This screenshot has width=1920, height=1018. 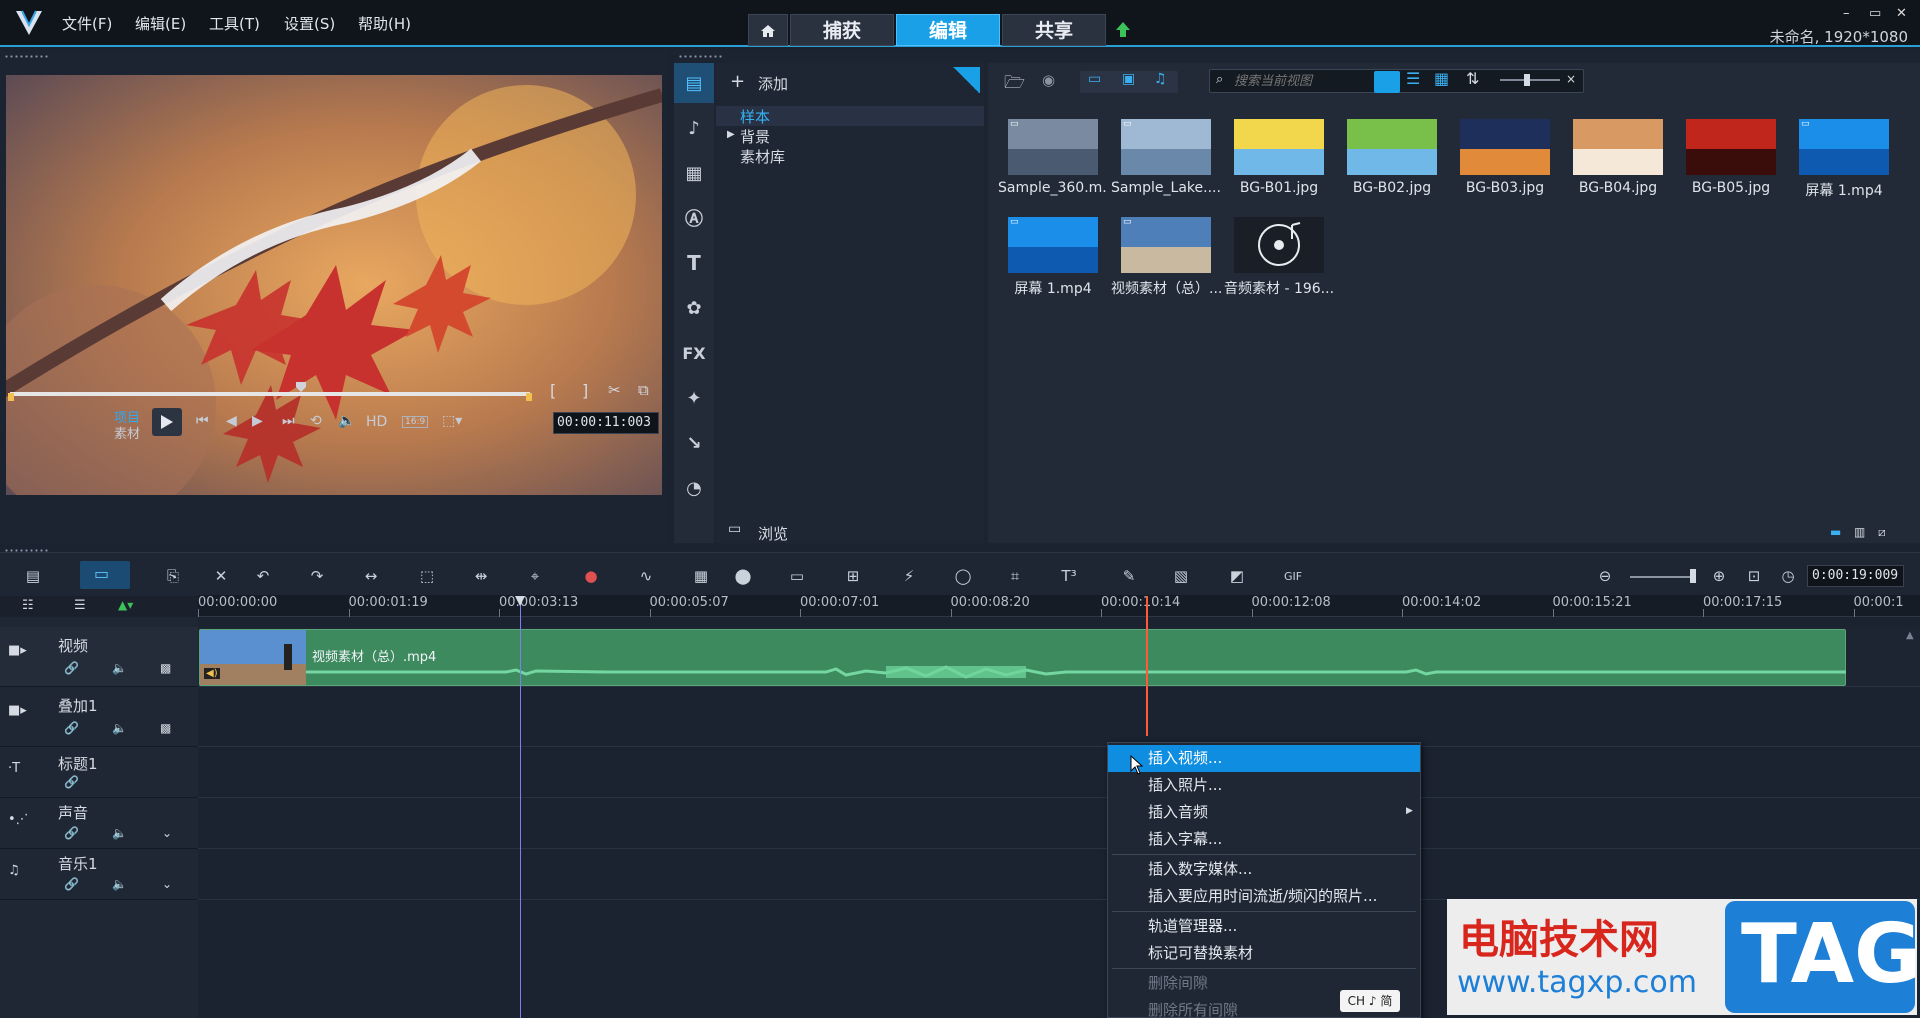 I want to click on instant-project-icon: ♪, so click(x=694, y=128).